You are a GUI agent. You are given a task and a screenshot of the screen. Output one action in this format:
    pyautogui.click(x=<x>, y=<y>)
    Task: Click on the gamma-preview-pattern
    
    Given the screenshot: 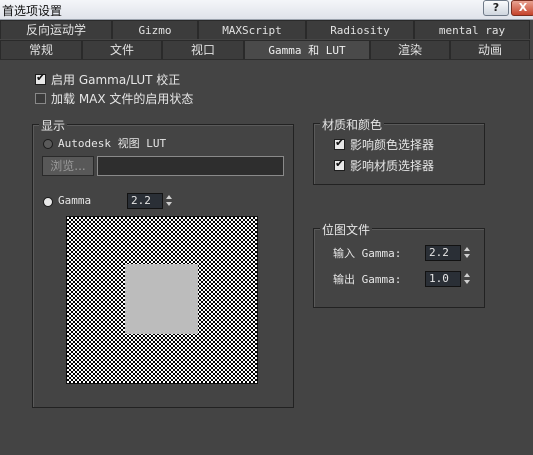 What is the action you would take?
    pyautogui.click(x=162, y=300)
    